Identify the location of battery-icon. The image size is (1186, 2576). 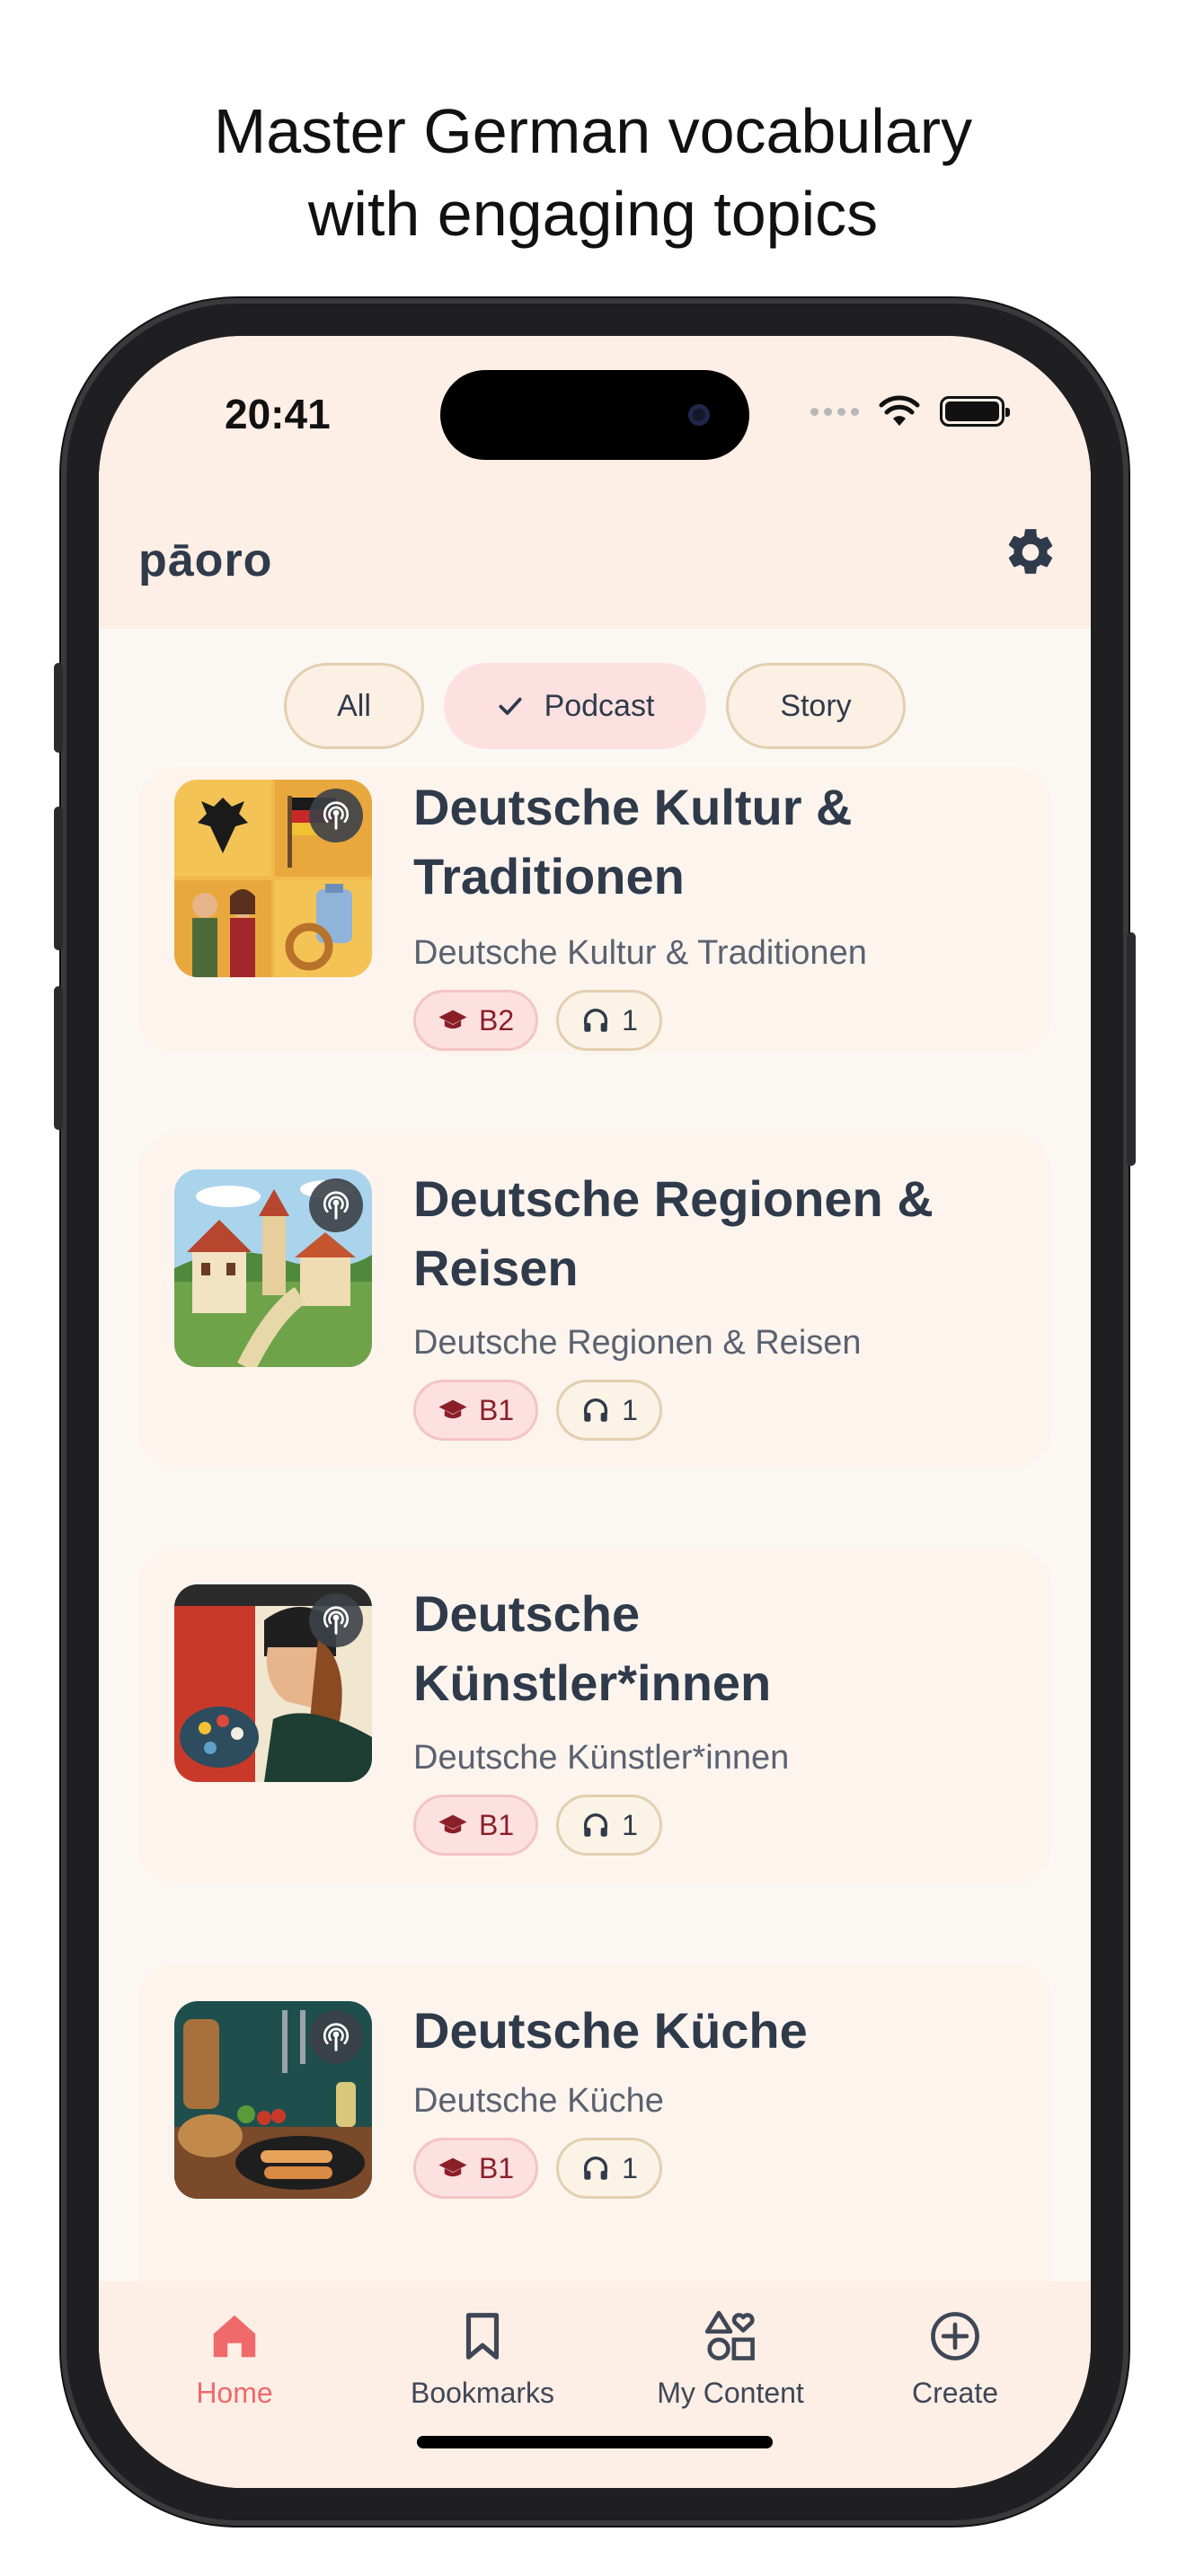
(975, 411).